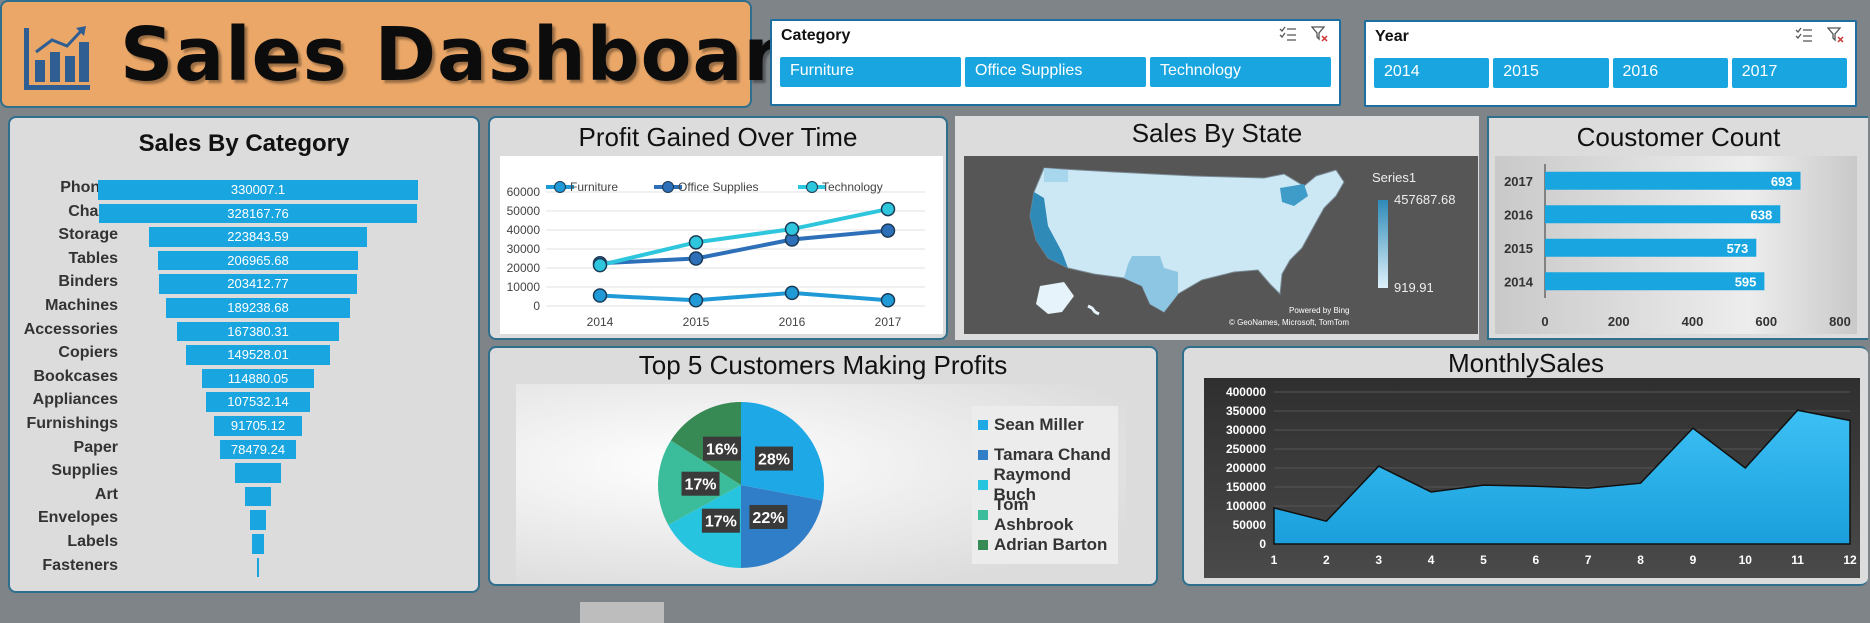 The width and height of the screenshot is (1870, 623). I want to click on legend-label: Office Supplies, so click(718, 187).